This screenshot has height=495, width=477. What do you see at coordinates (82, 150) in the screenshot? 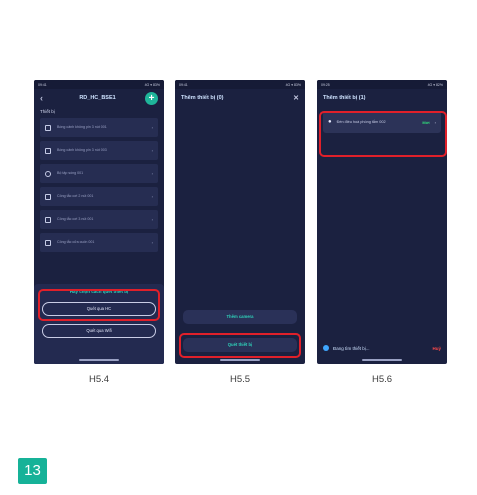
I see `device-label: Bóng cảnh không pin 3 nút 003` at bounding box center [82, 150].